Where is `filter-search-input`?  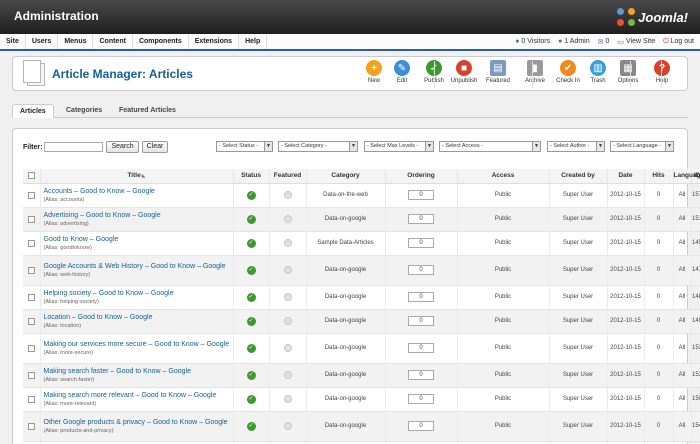 filter-search-input is located at coordinates (74, 147).